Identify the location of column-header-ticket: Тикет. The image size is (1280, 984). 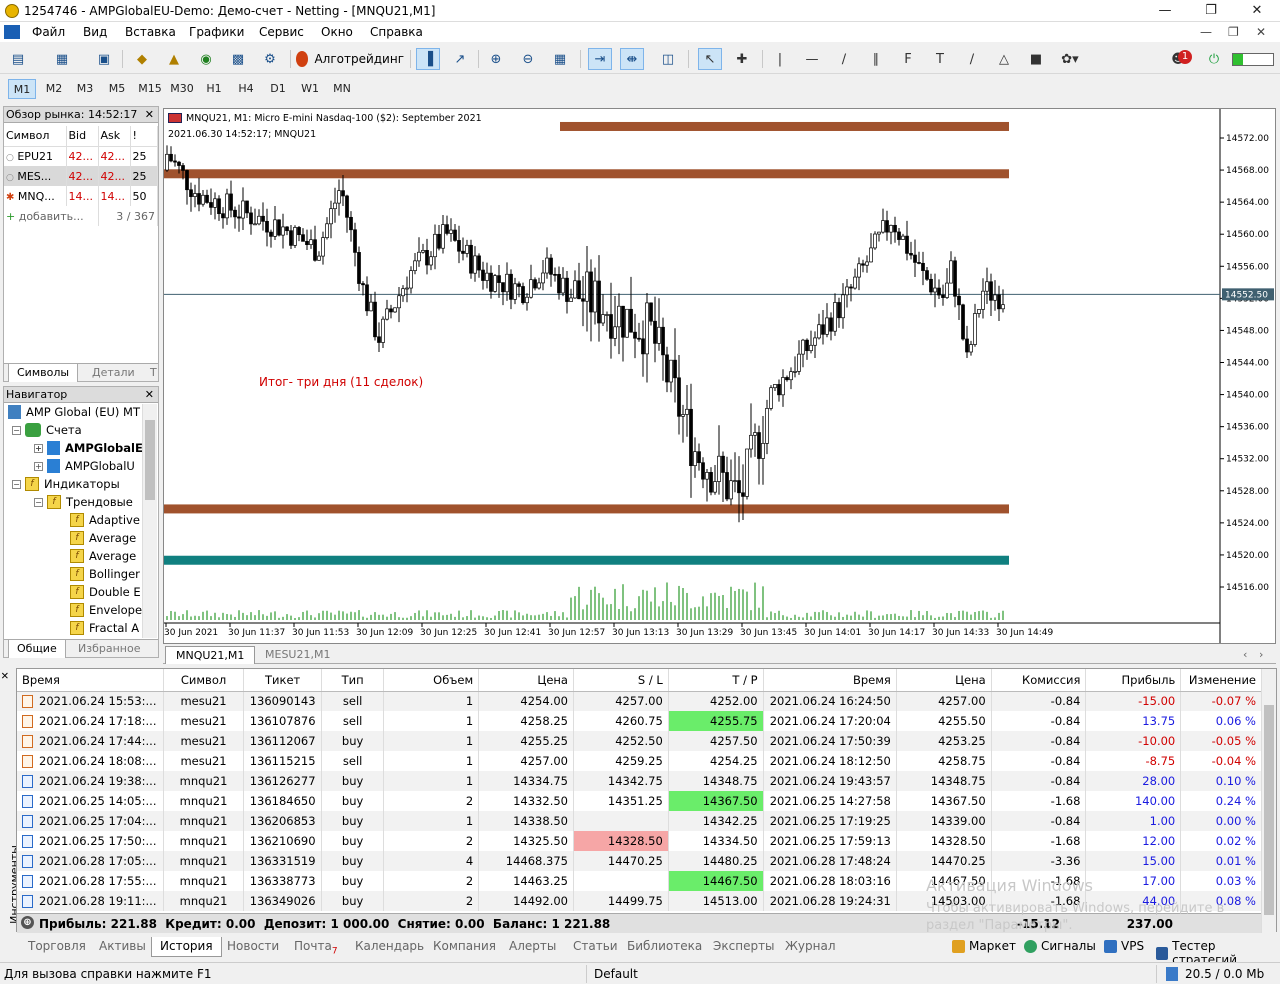
(282, 680).